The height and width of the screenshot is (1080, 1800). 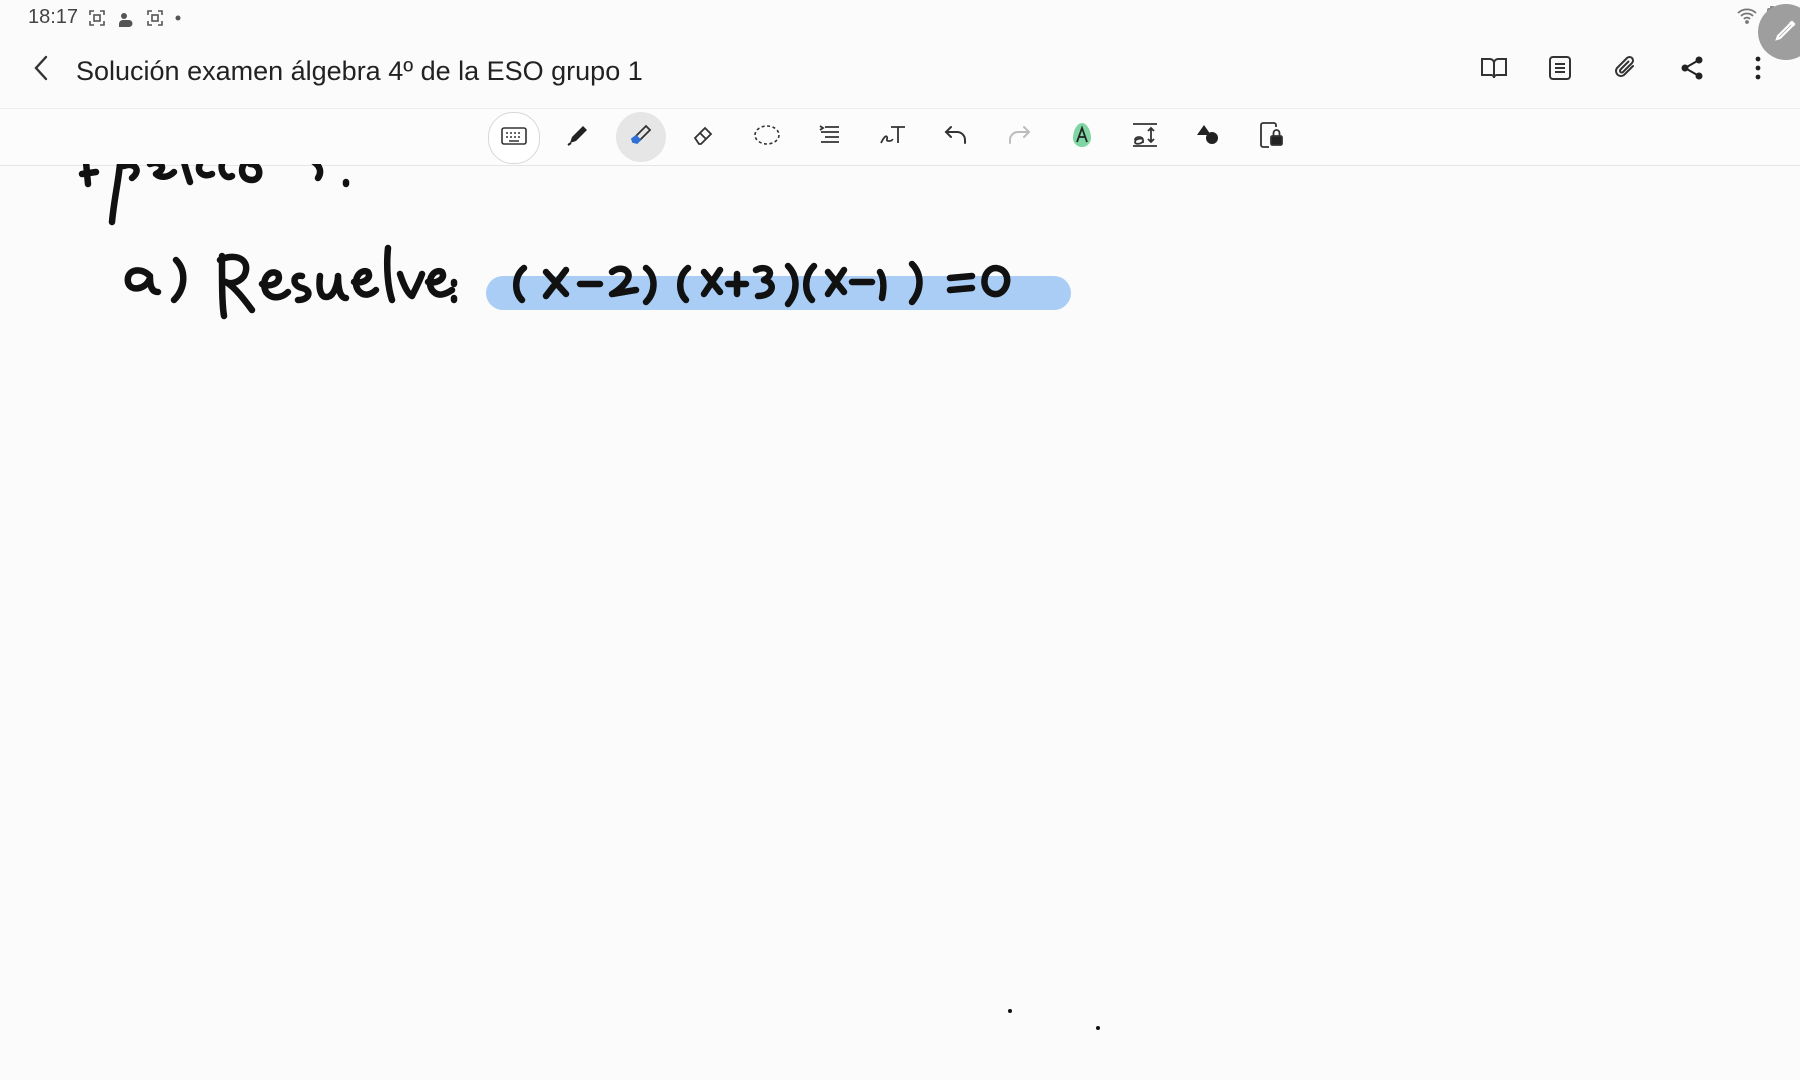 I want to click on eraser-icon, so click(x=704, y=137).